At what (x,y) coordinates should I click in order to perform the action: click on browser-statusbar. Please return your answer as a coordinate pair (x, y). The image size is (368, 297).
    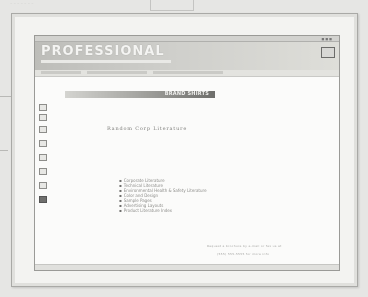
    Looking at the image, I should click on (187, 267).